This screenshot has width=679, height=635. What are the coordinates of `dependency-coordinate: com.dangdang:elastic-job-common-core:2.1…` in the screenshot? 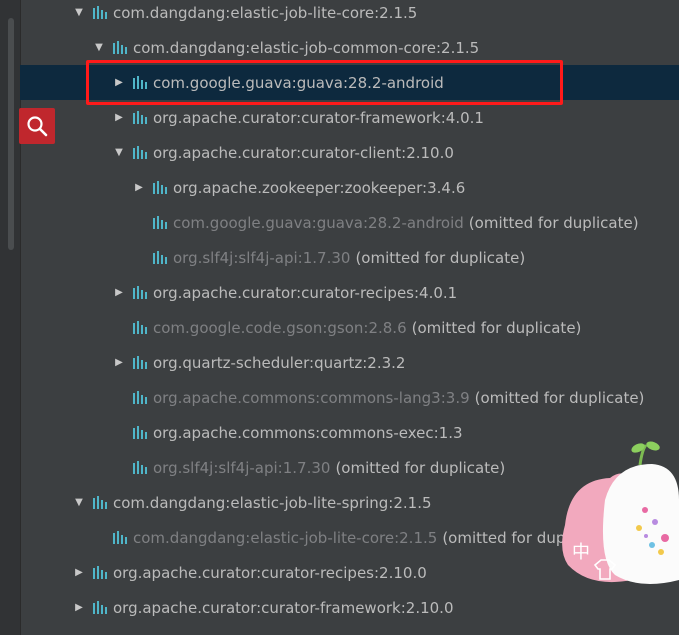 It's located at (306, 47).